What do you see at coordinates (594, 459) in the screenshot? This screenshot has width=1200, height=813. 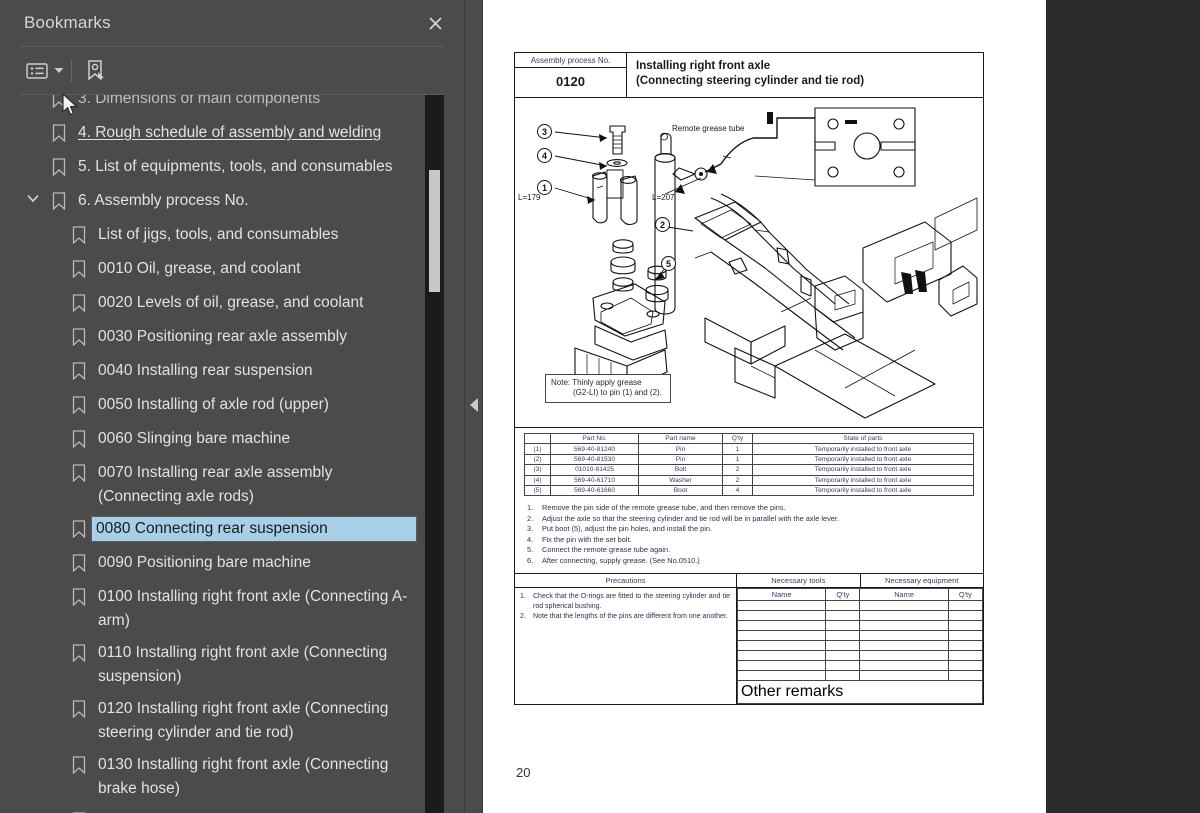 I see `parts-cell: 569-40-81530` at bounding box center [594, 459].